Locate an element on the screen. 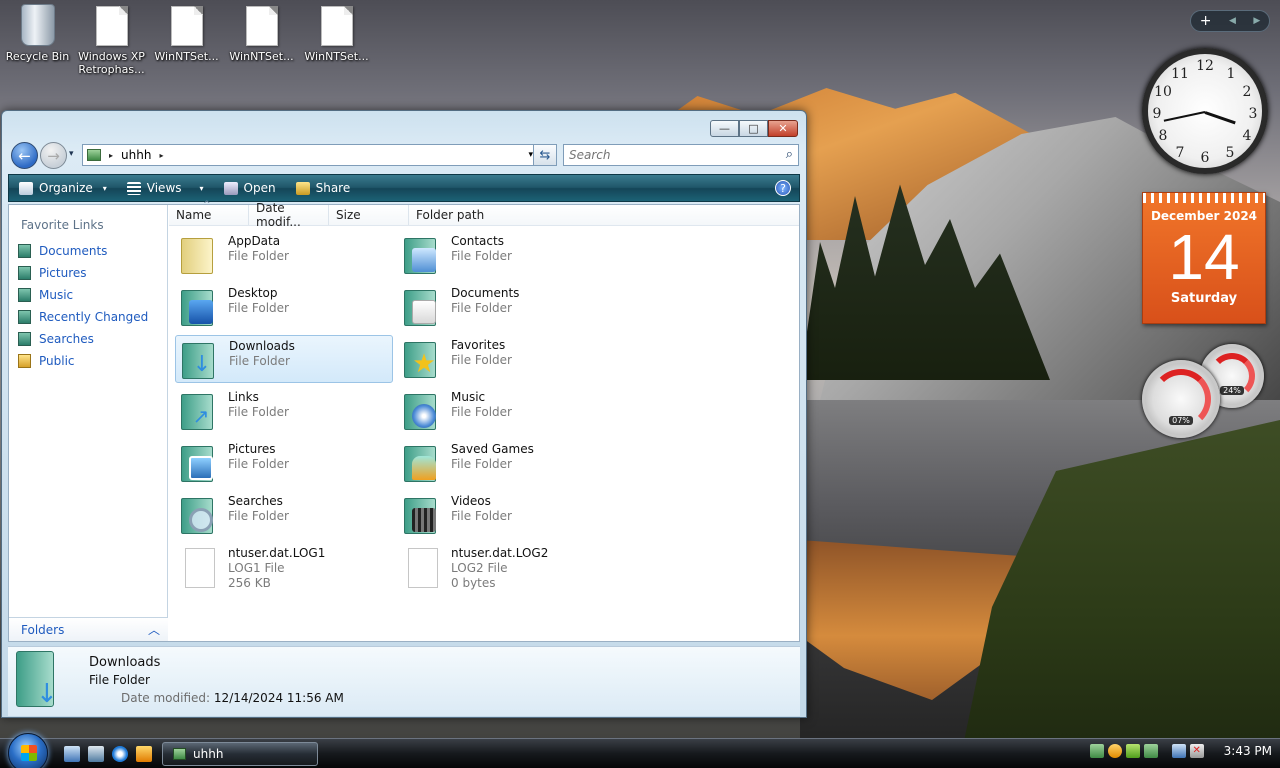 The height and width of the screenshot is (768, 1280). list-item: Searches File Folder is located at coordinates (284, 515).